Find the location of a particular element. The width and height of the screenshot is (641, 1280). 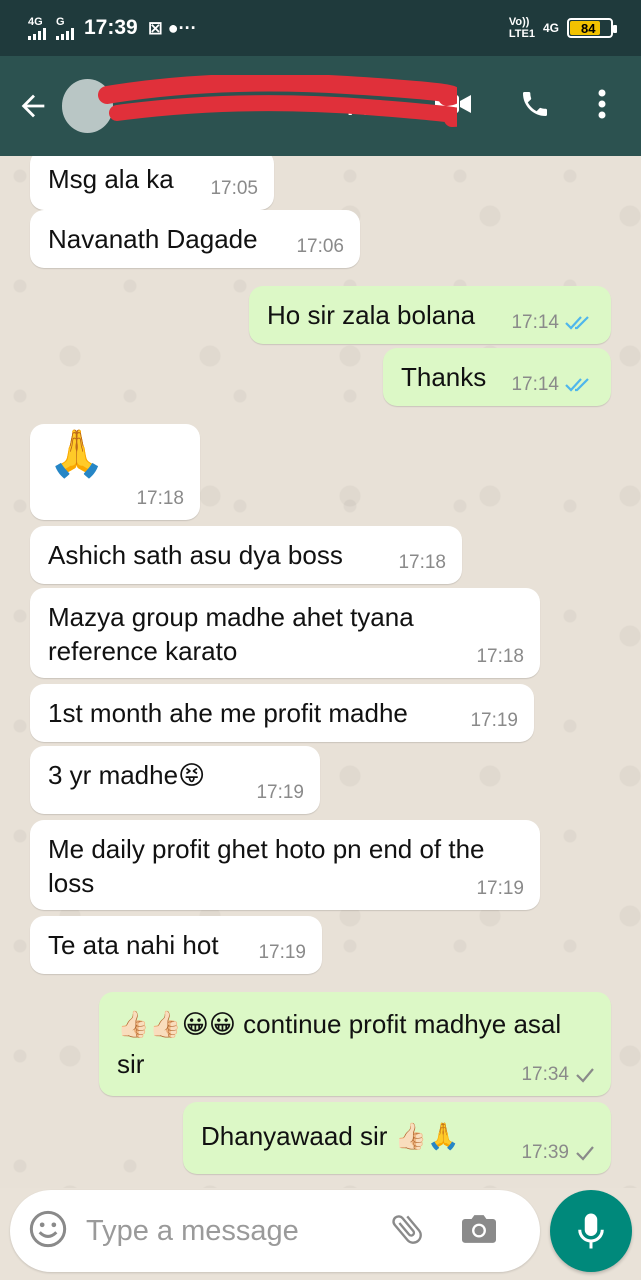

message-bubble-incoming: 🙏 17:18 is located at coordinates (115, 472).